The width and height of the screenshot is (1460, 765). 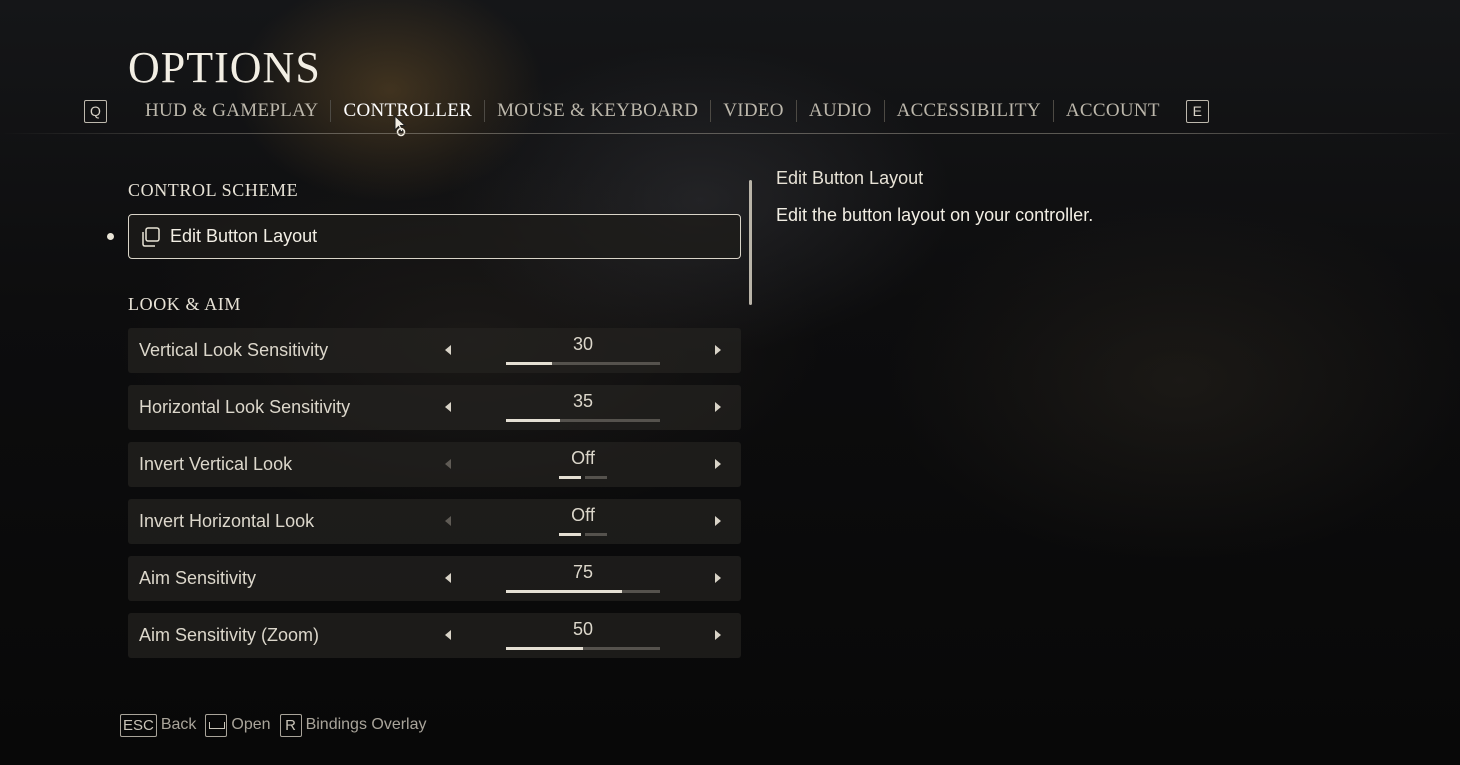 I want to click on back-label: Back, so click(x=179, y=725).